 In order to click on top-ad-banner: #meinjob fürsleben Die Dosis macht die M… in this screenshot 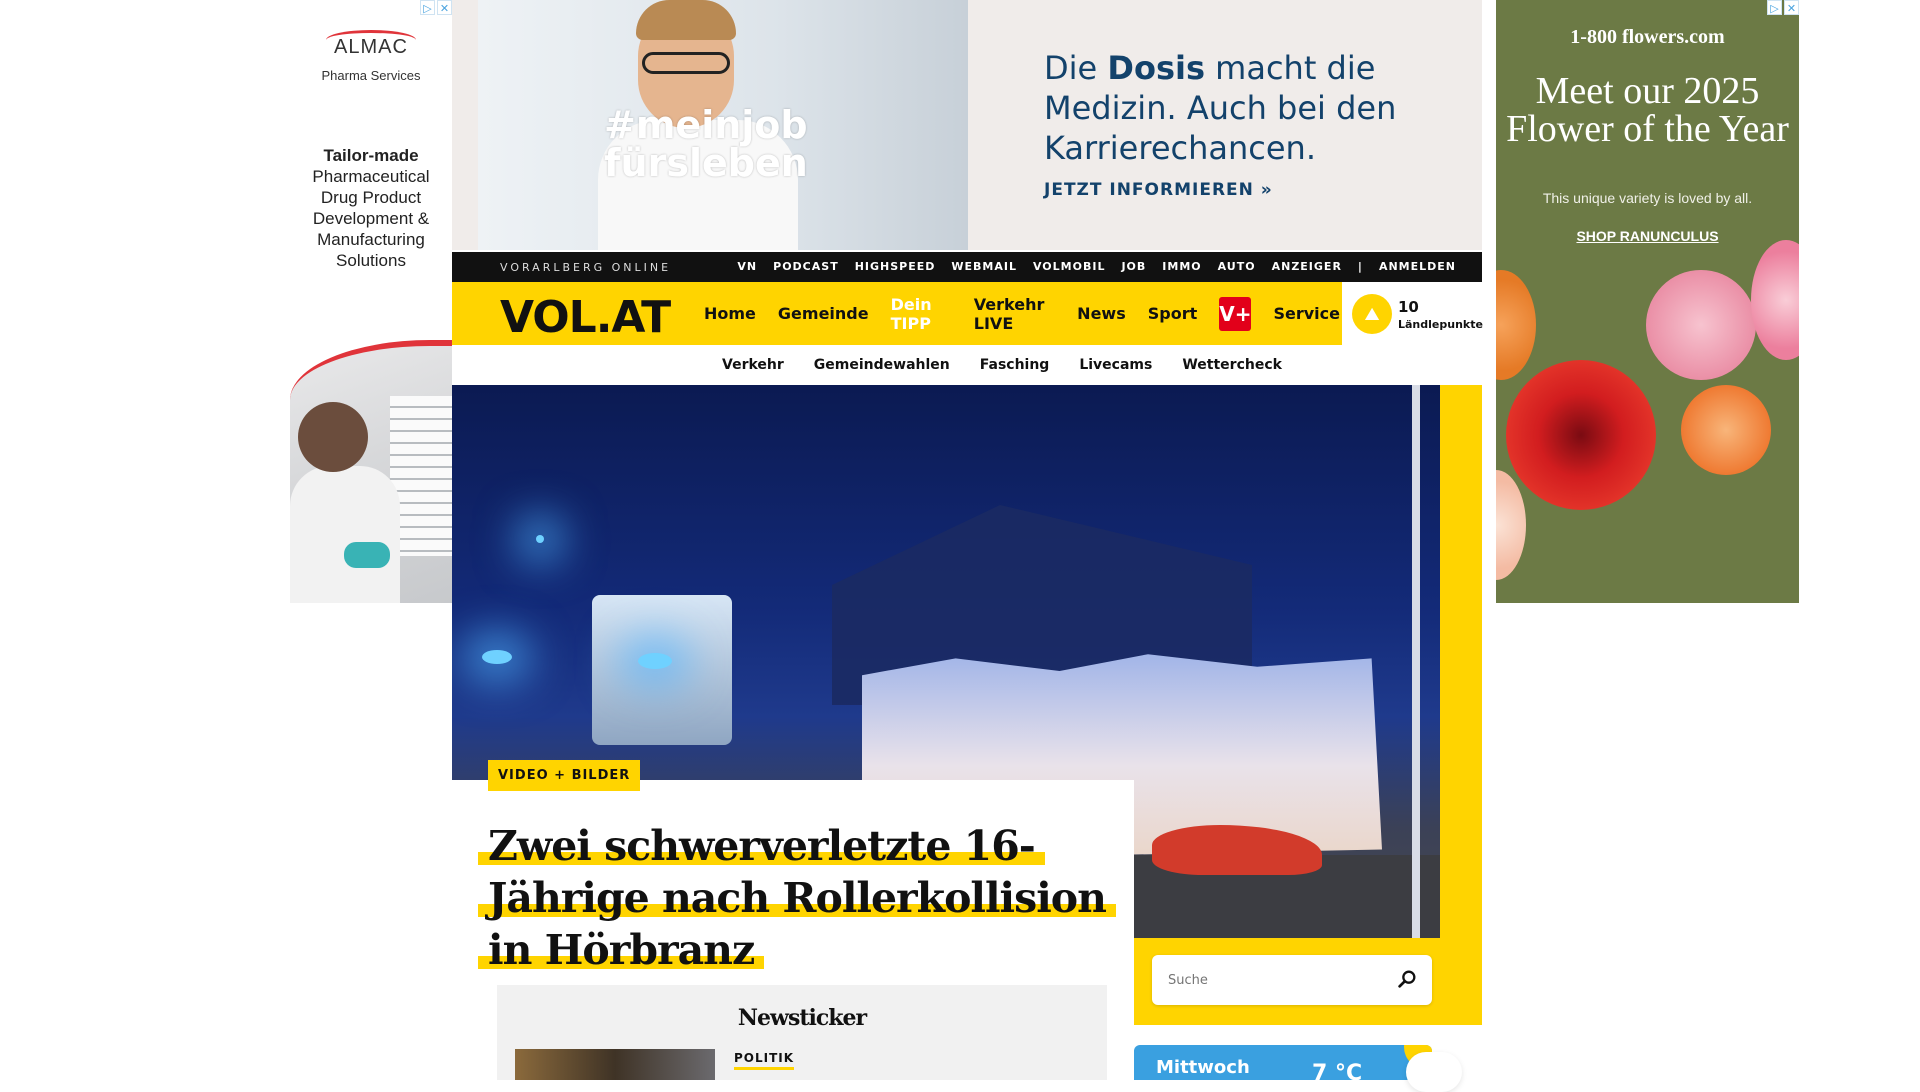, I will do `click(967, 125)`.